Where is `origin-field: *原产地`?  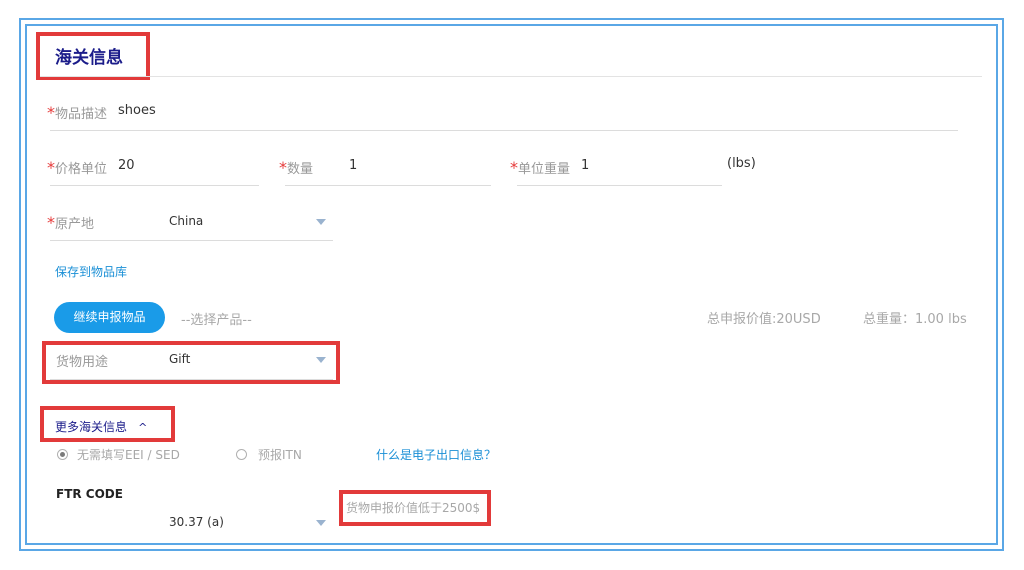 origin-field: *原产地 is located at coordinates (70, 222).